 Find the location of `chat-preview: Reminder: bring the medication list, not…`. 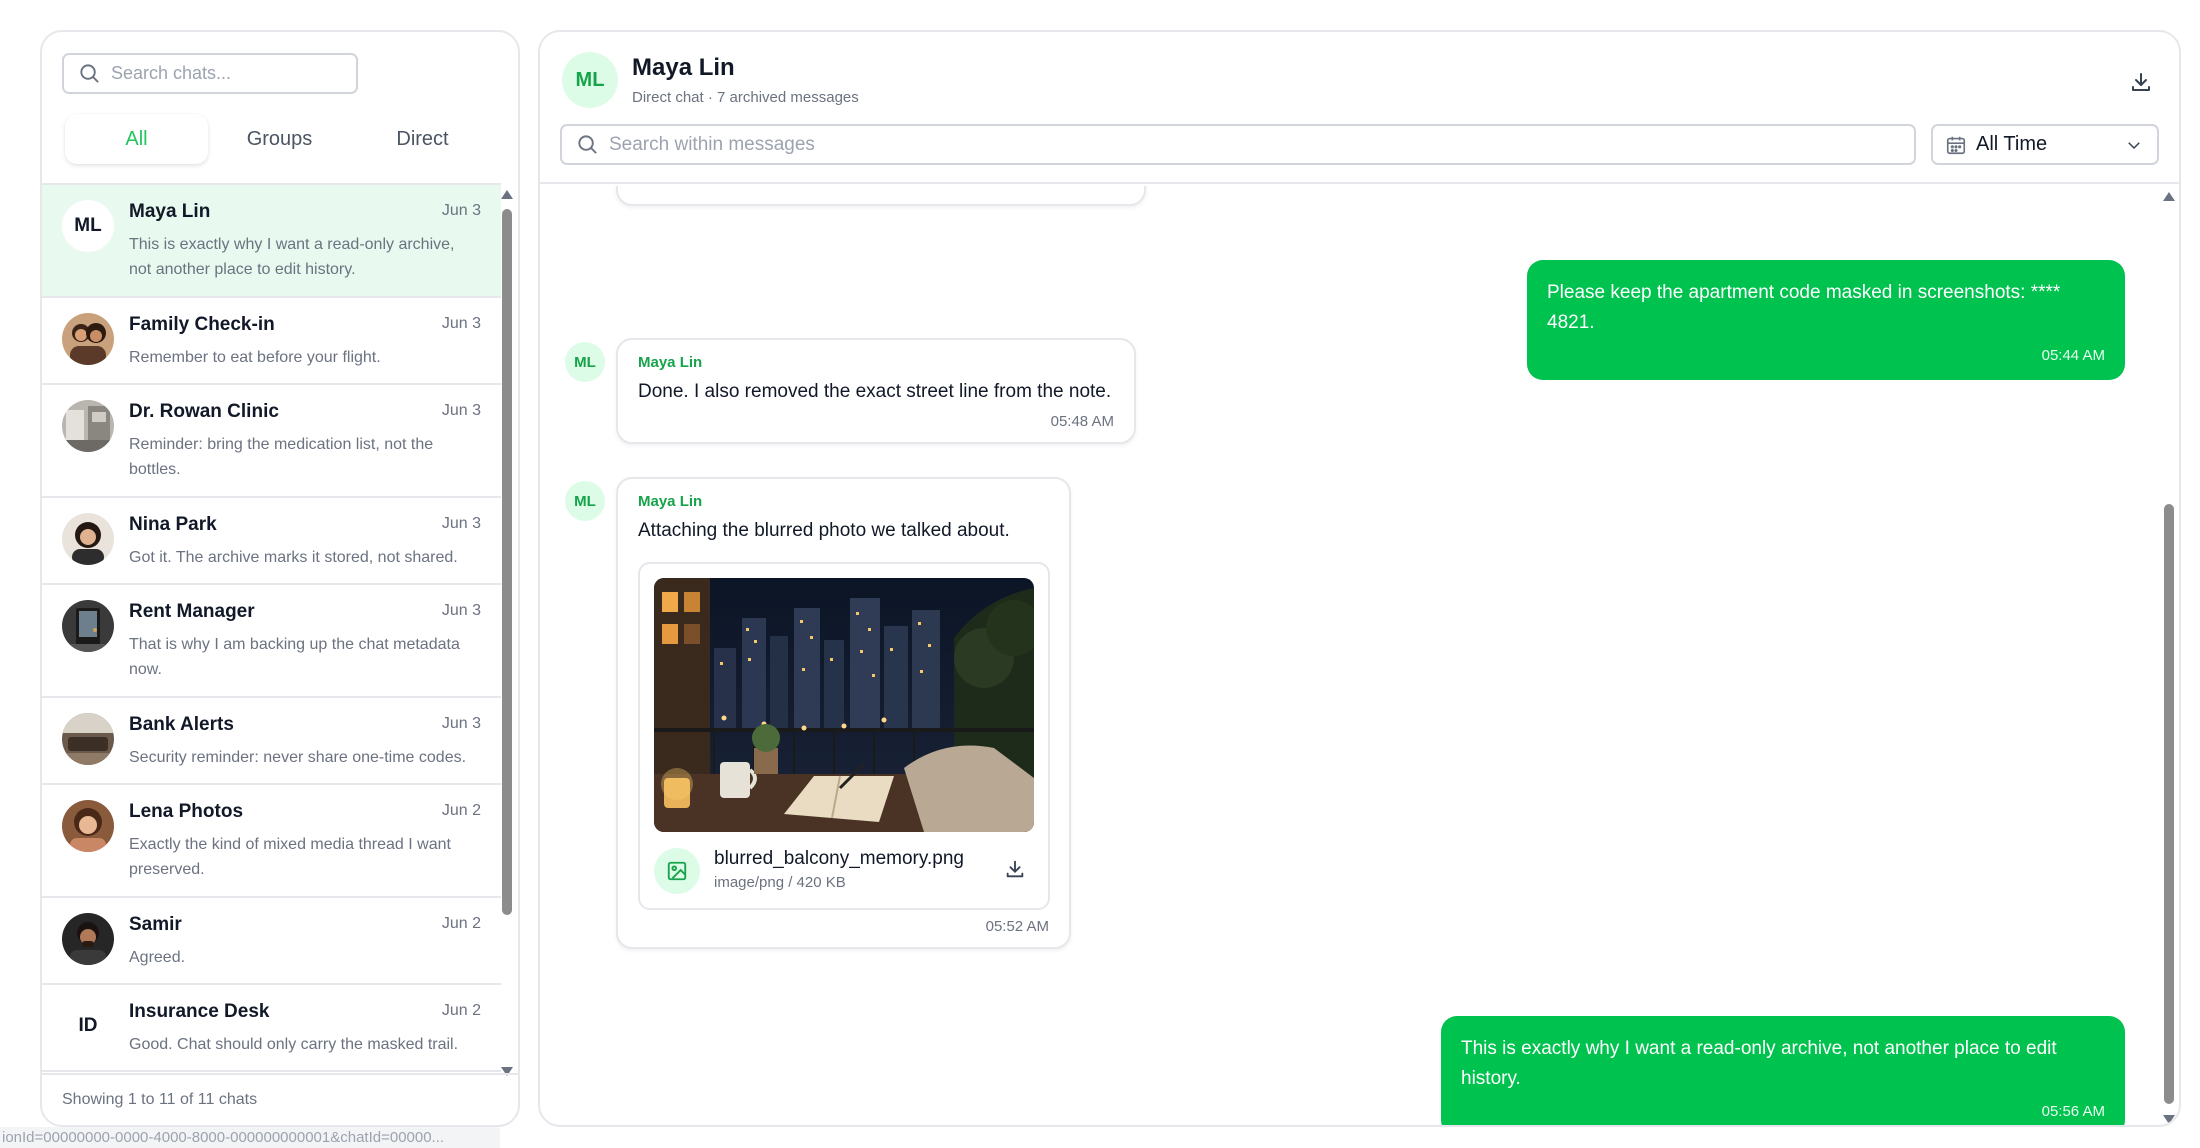

chat-preview: Reminder: bring the medication list, not… is located at coordinates (281, 457).